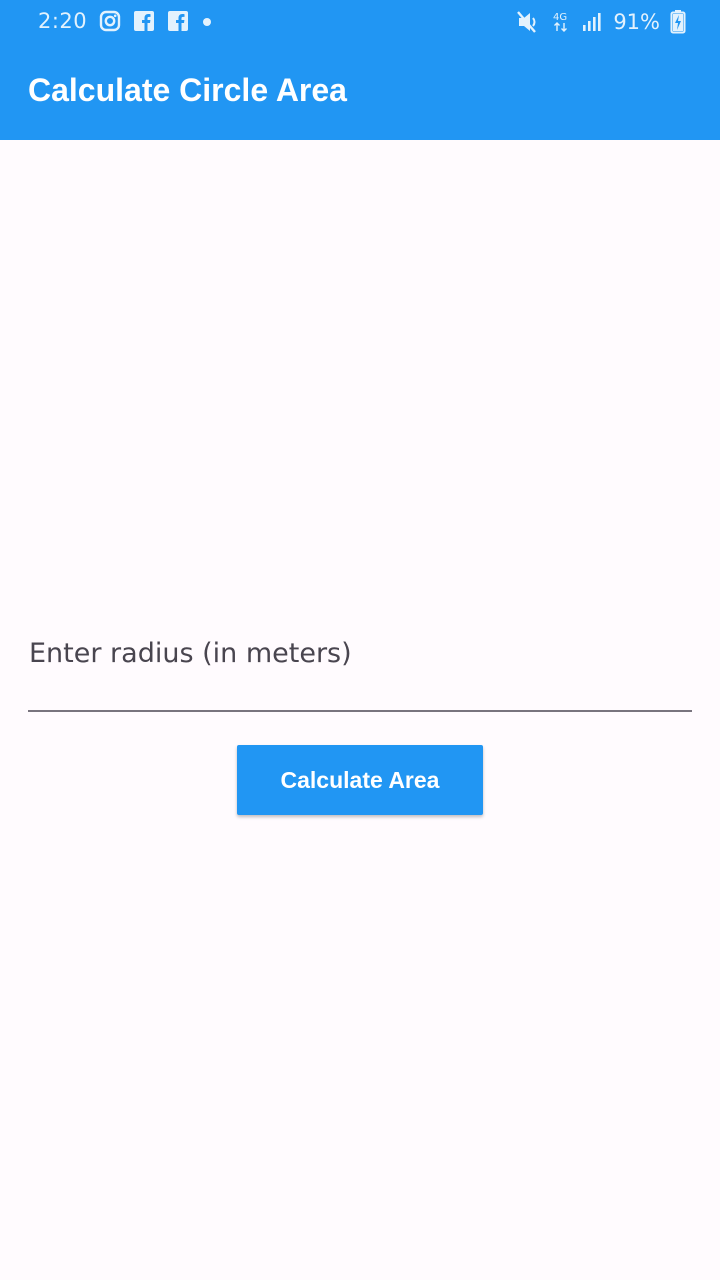 This screenshot has height=1280, width=720. What do you see at coordinates (360, 780) in the screenshot?
I see `calculate-area-button: Calculate Area` at bounding box center [360, 780].